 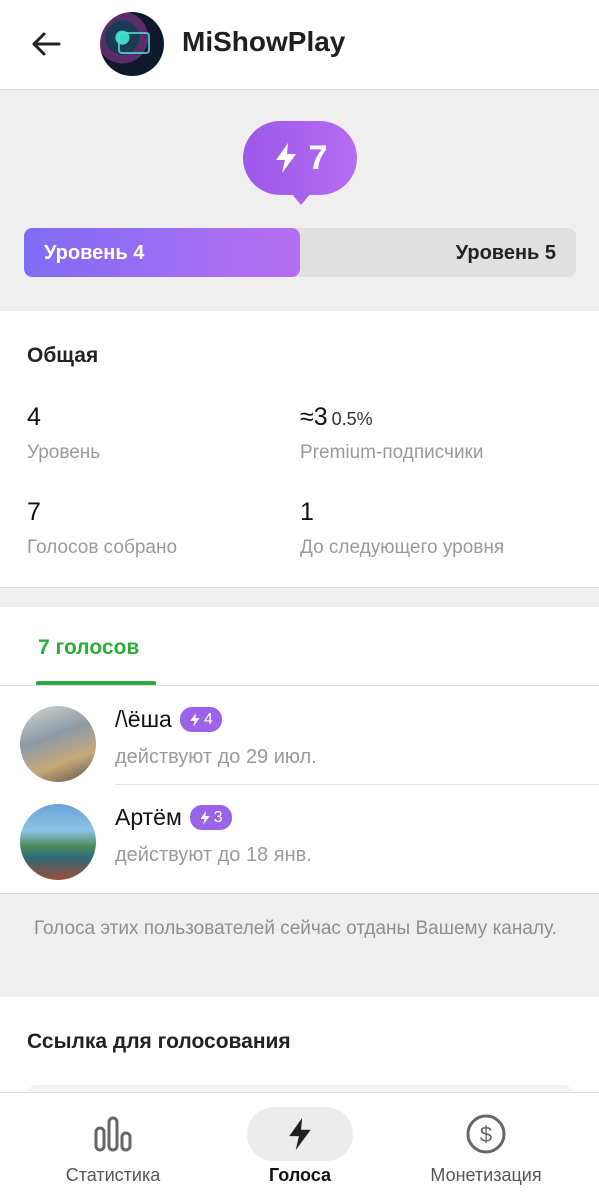 I want to click on row-separator, so click(x=357, y=784).